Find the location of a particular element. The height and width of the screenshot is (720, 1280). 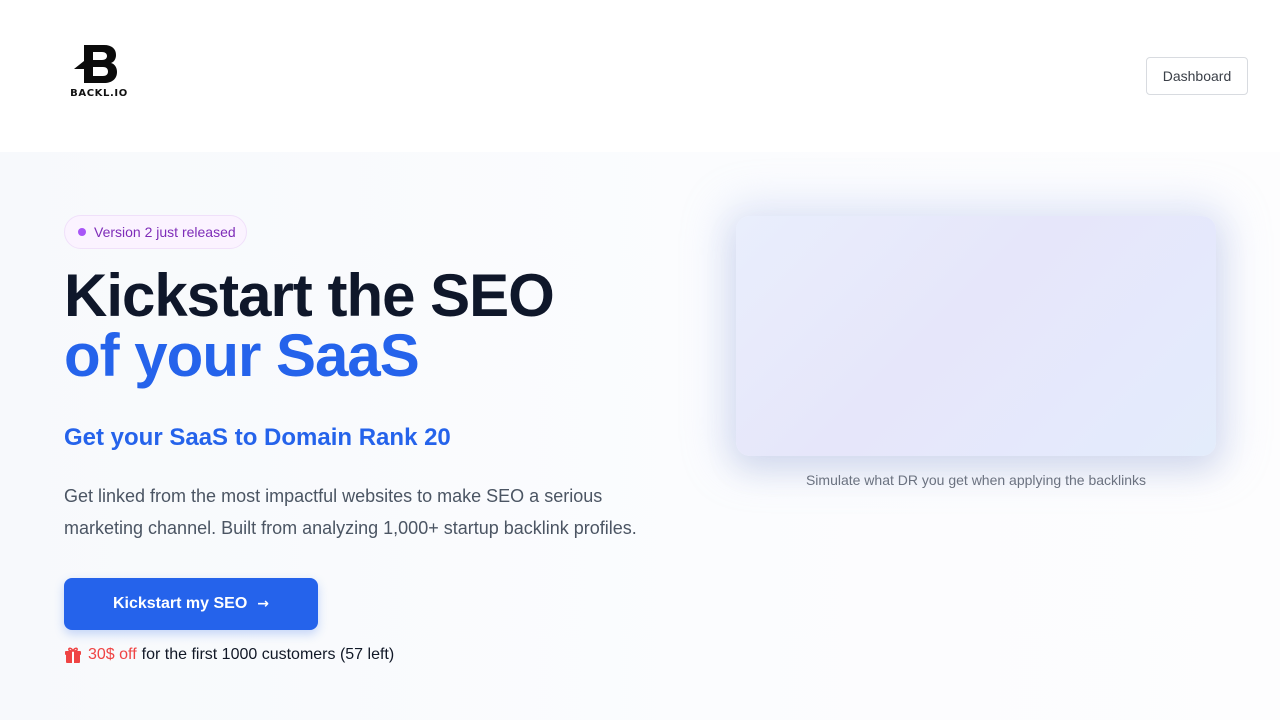

headline-line-2: of your SaaS is located at coordinates (242, 355).